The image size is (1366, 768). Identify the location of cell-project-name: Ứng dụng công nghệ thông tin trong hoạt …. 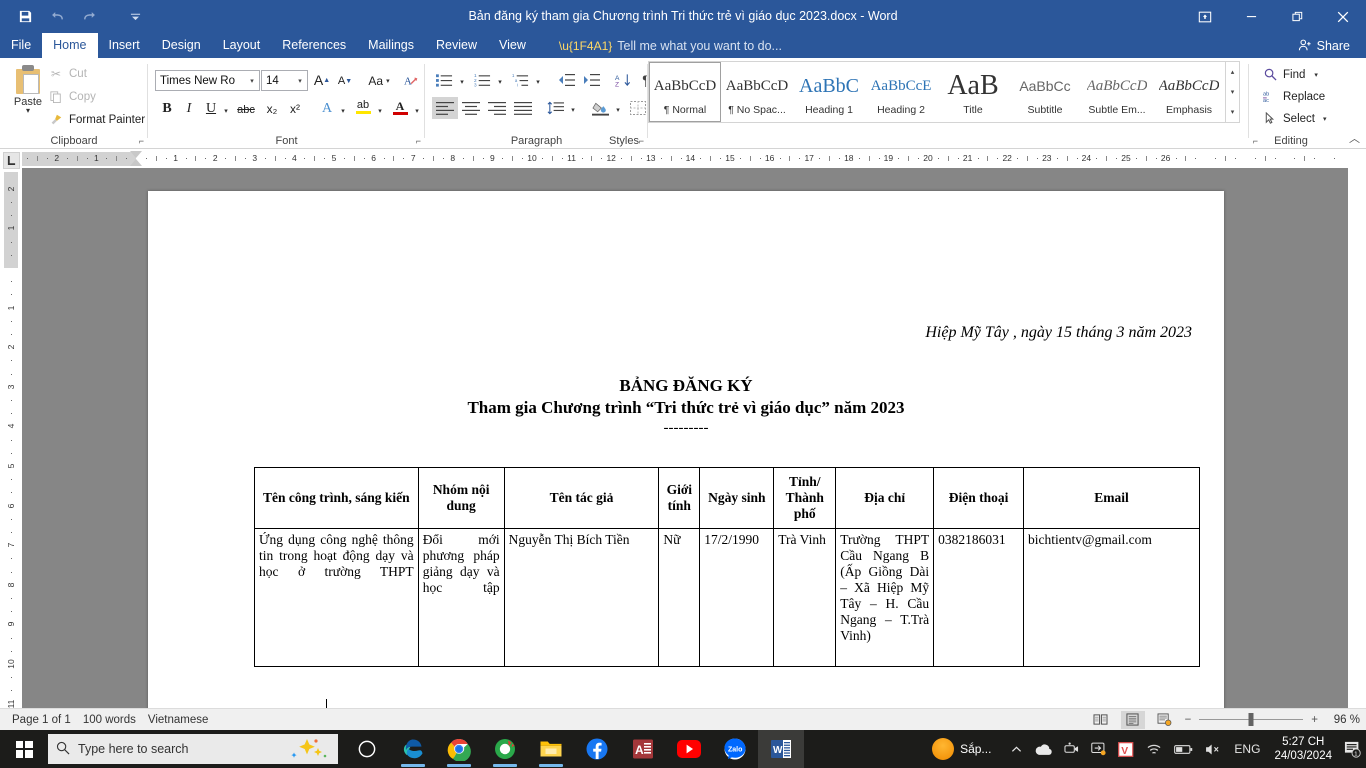
(336, 597).